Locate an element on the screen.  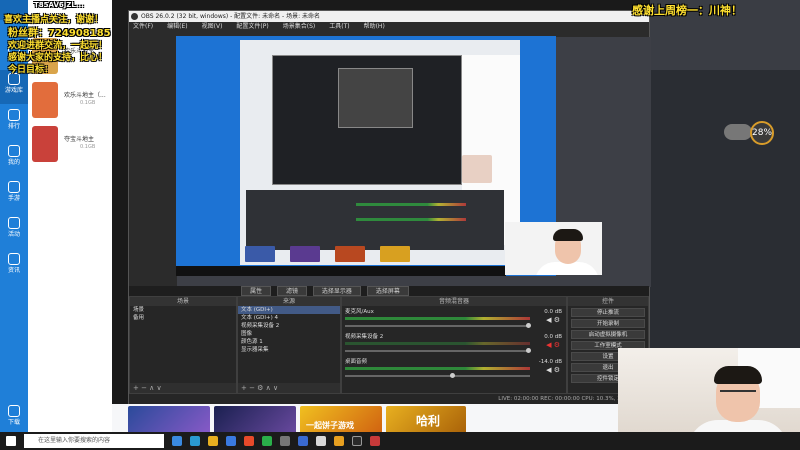
game-card: 夺宝斗地主 0.1GB is located at coordinates (70, 146).